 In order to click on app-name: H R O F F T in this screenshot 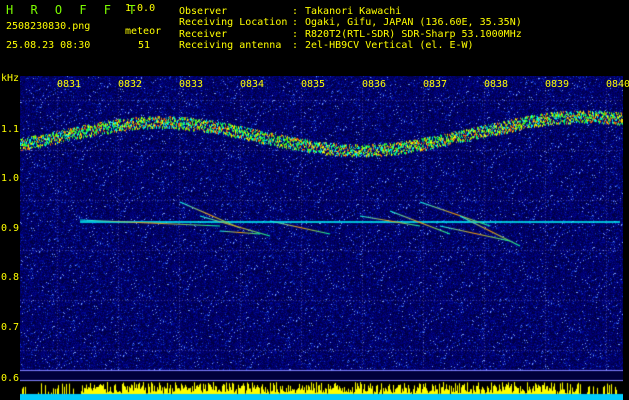, I will do `click(73, 10)`.